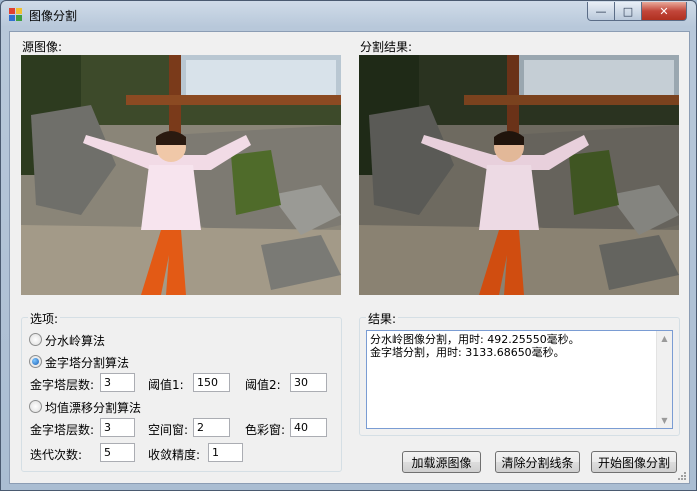 The width and height of the screenshot is (697, 491). I want to click on meanshift-radio, so click(35, 406).